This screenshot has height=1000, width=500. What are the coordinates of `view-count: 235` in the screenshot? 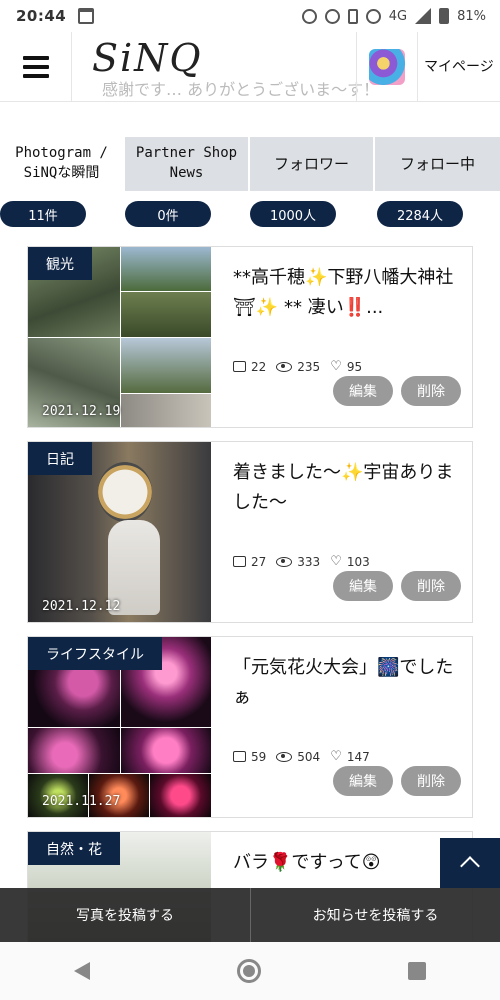 It's located at (309, 366).